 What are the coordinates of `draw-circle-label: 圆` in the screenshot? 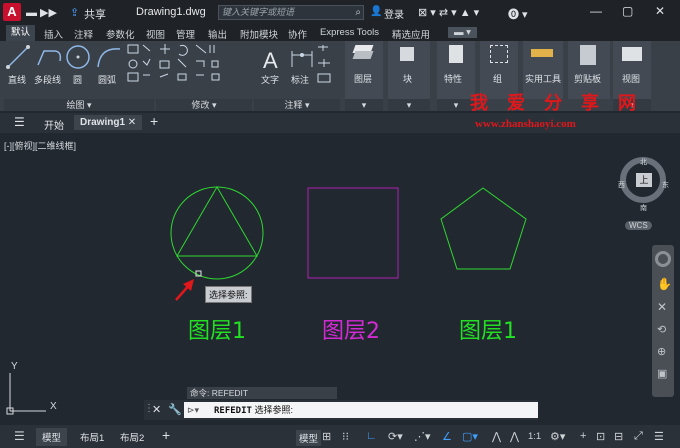 It's located at (77, 79).